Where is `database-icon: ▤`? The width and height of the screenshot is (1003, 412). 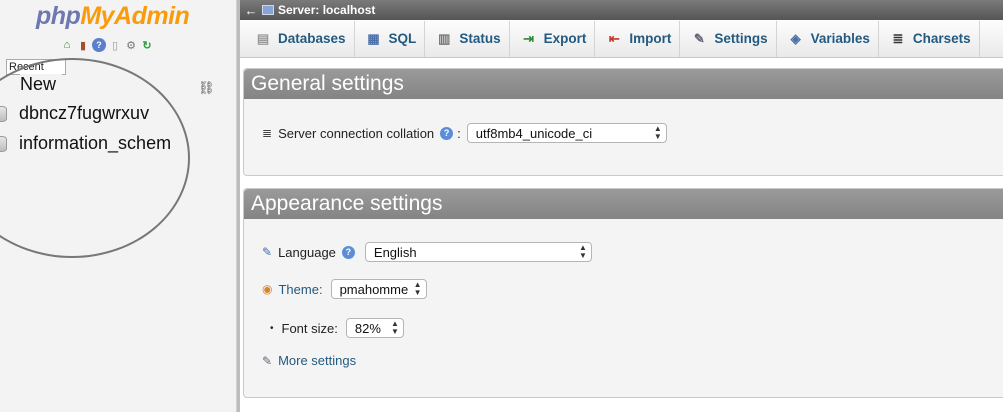 database-icon: ▤ is located at coordinates (263, 38).